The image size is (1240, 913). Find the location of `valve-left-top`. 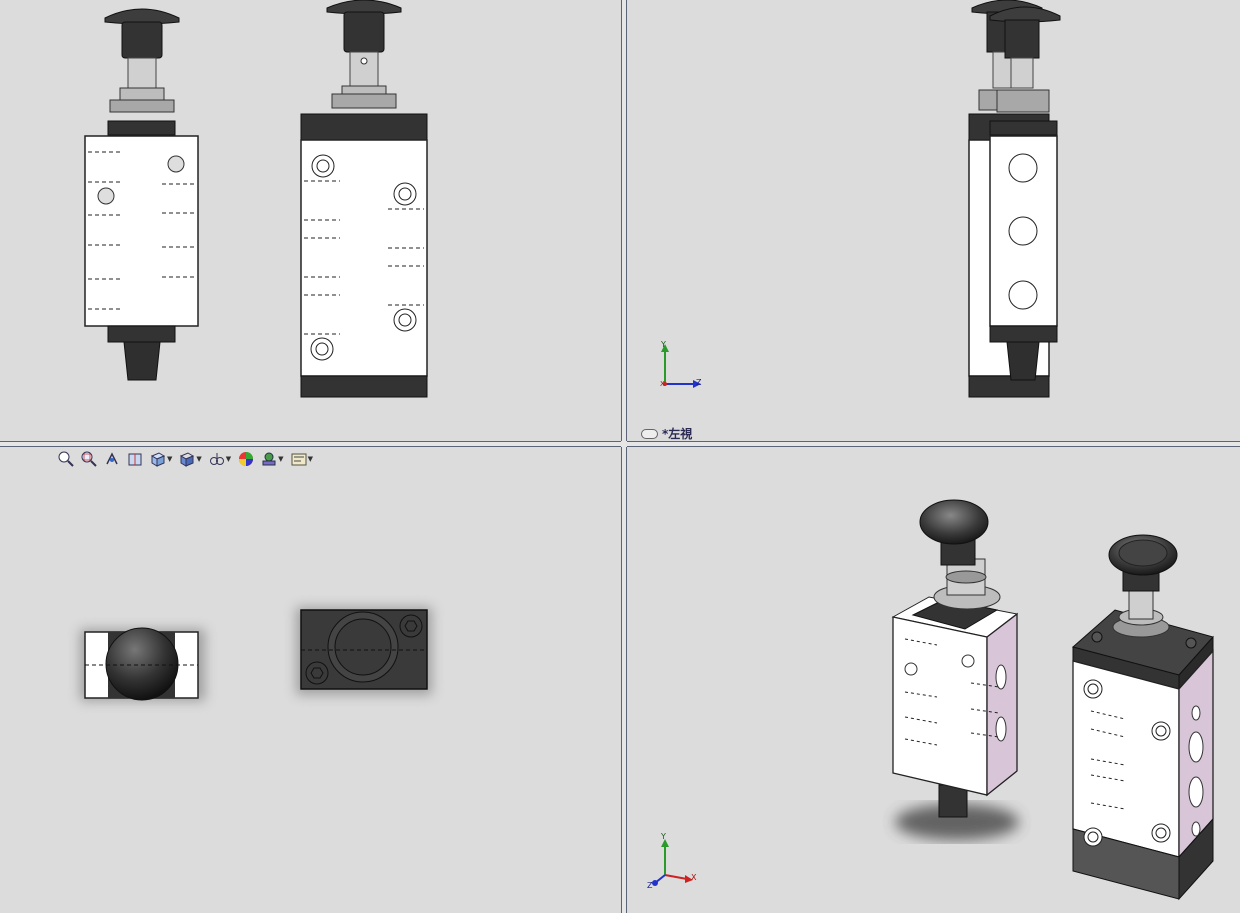

valve-left-top is located at coordinates (142, 664).